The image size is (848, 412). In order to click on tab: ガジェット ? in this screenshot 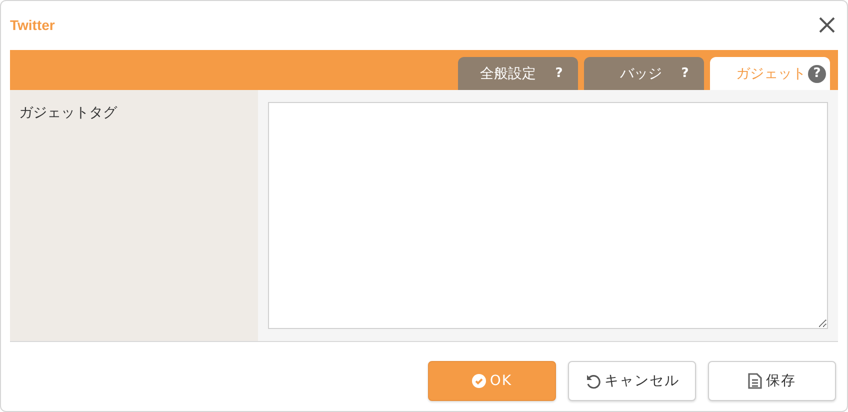, I will do `click(770, 73)`.